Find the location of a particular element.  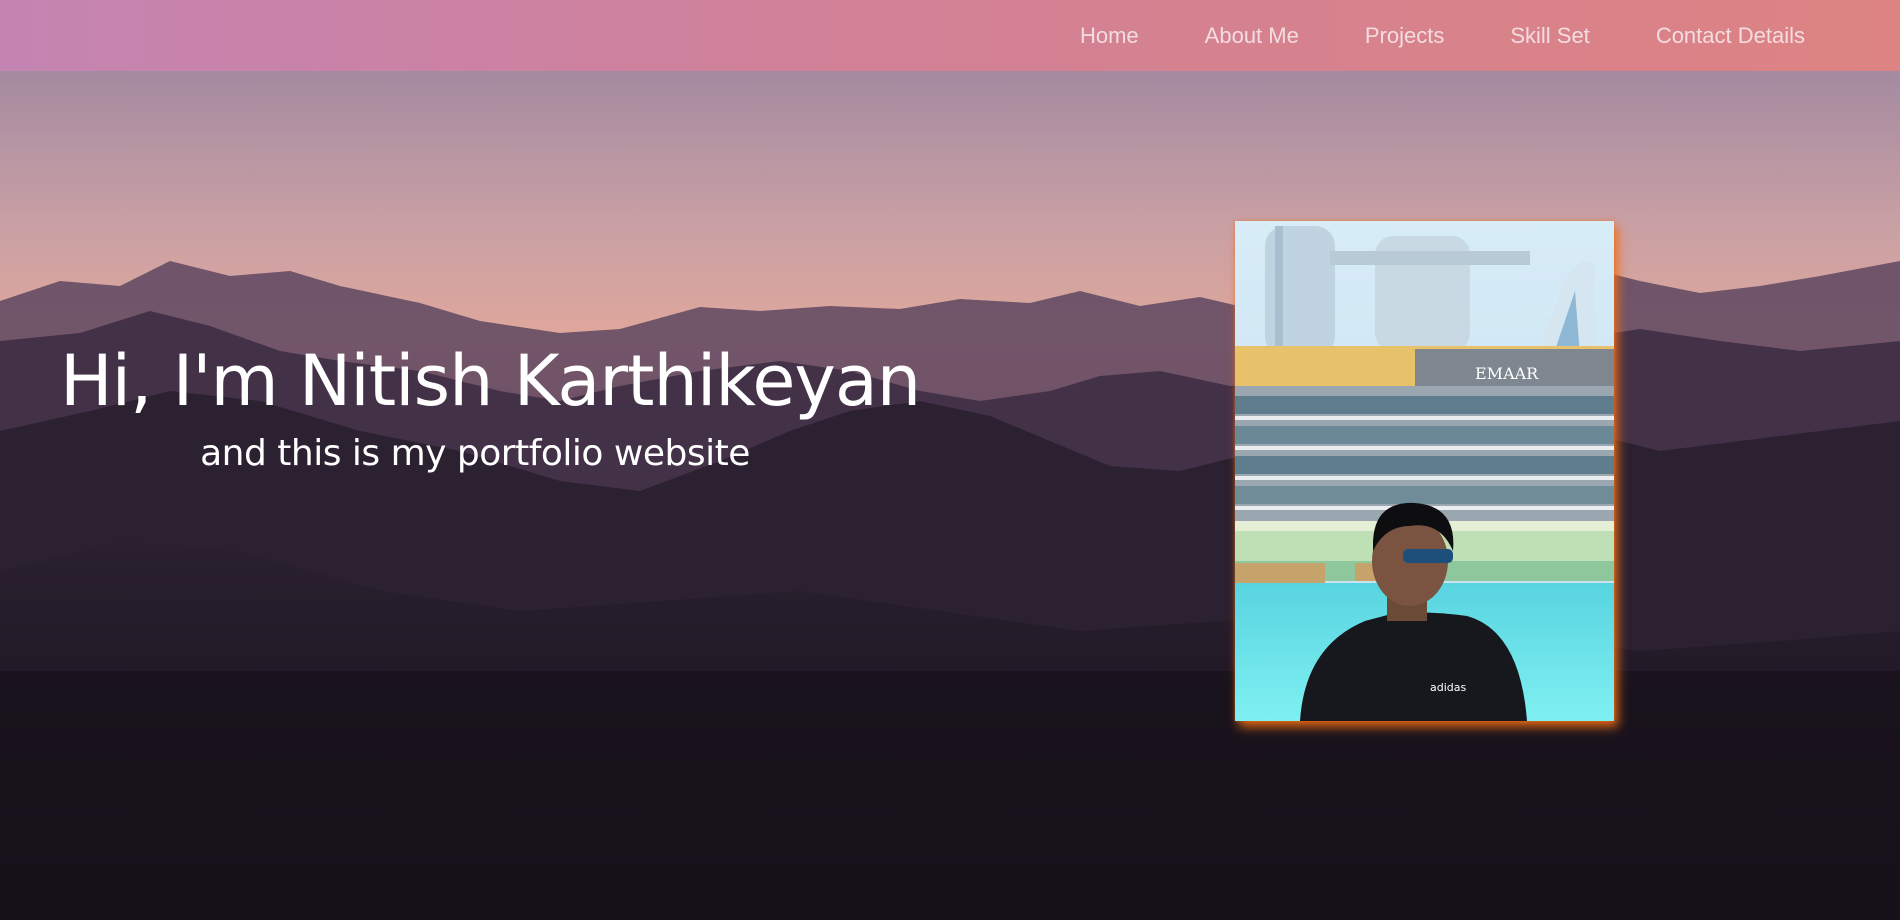

nav-link-projects: Projects is located at coordinates (1404, 36).